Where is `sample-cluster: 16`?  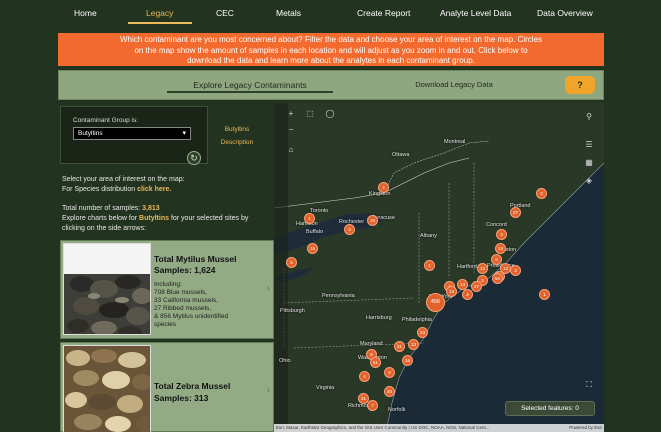 sample-cluster: 16 is located at coordinates (407, 360).